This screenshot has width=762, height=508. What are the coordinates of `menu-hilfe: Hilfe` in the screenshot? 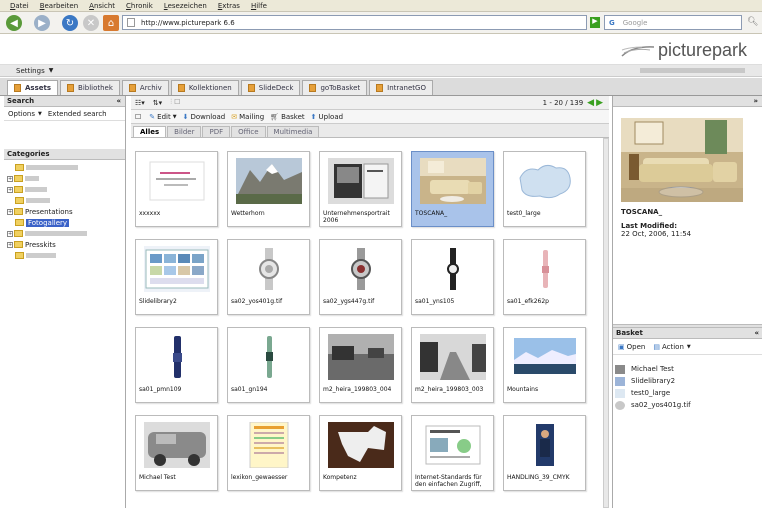 It's located at (259, 6).